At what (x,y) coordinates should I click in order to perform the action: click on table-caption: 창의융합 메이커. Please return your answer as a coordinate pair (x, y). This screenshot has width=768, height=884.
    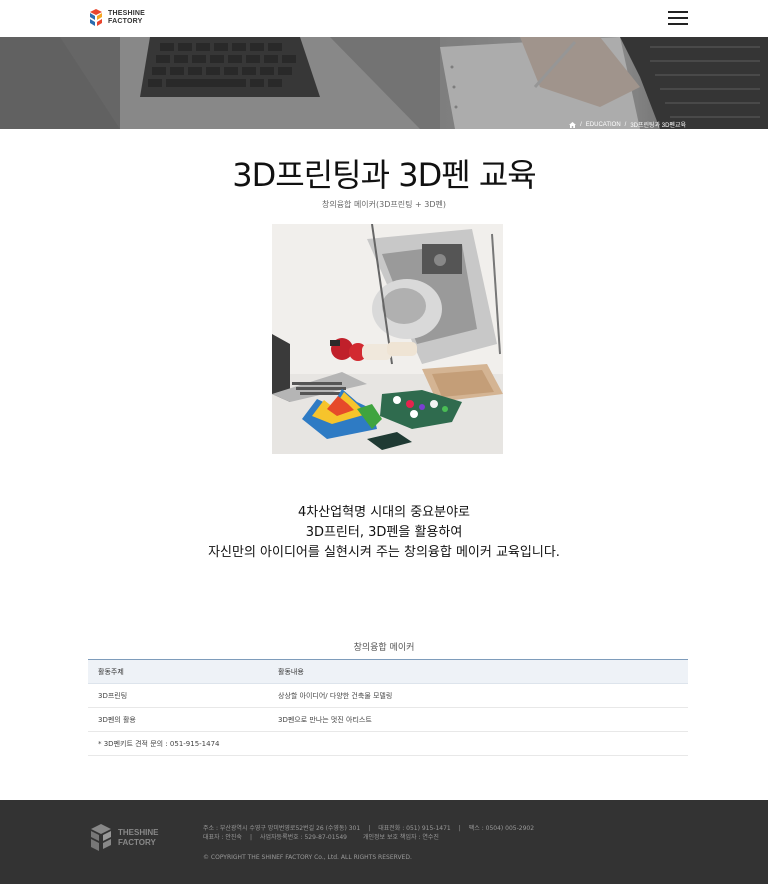
    Looking at the image, I should click on (384, 648).